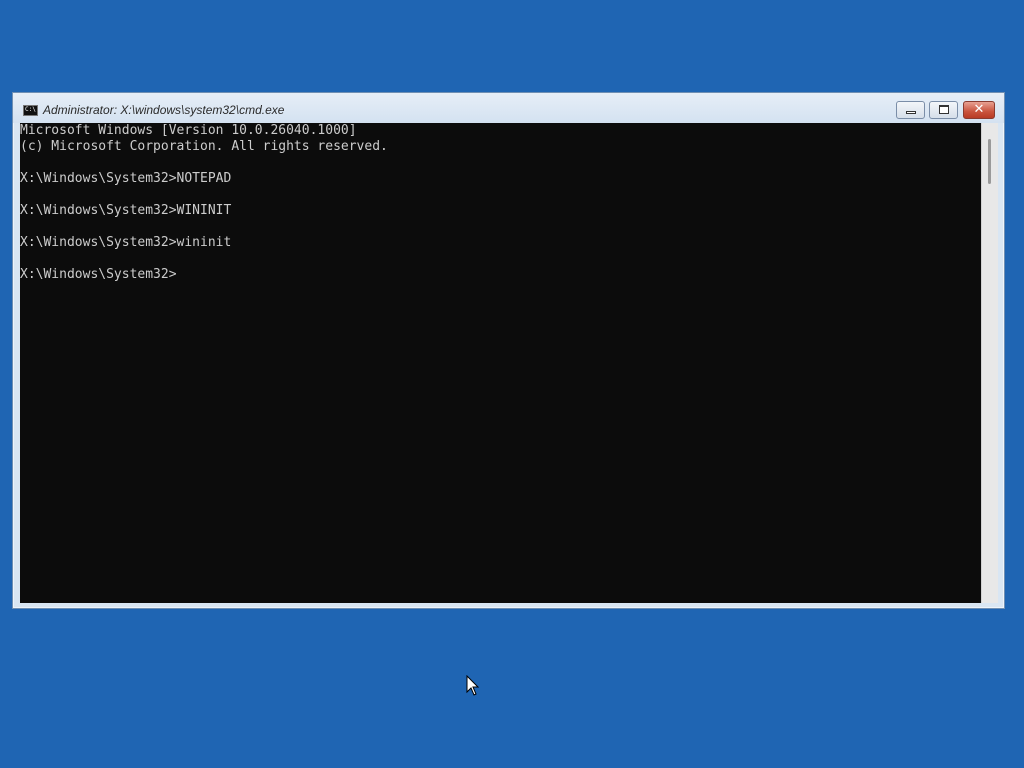 The width and height of the screenshot is (1024, 768). Describe the element at coordinates (989, 161) in the screenshot. I see `scrollbar-thumb` at that location.